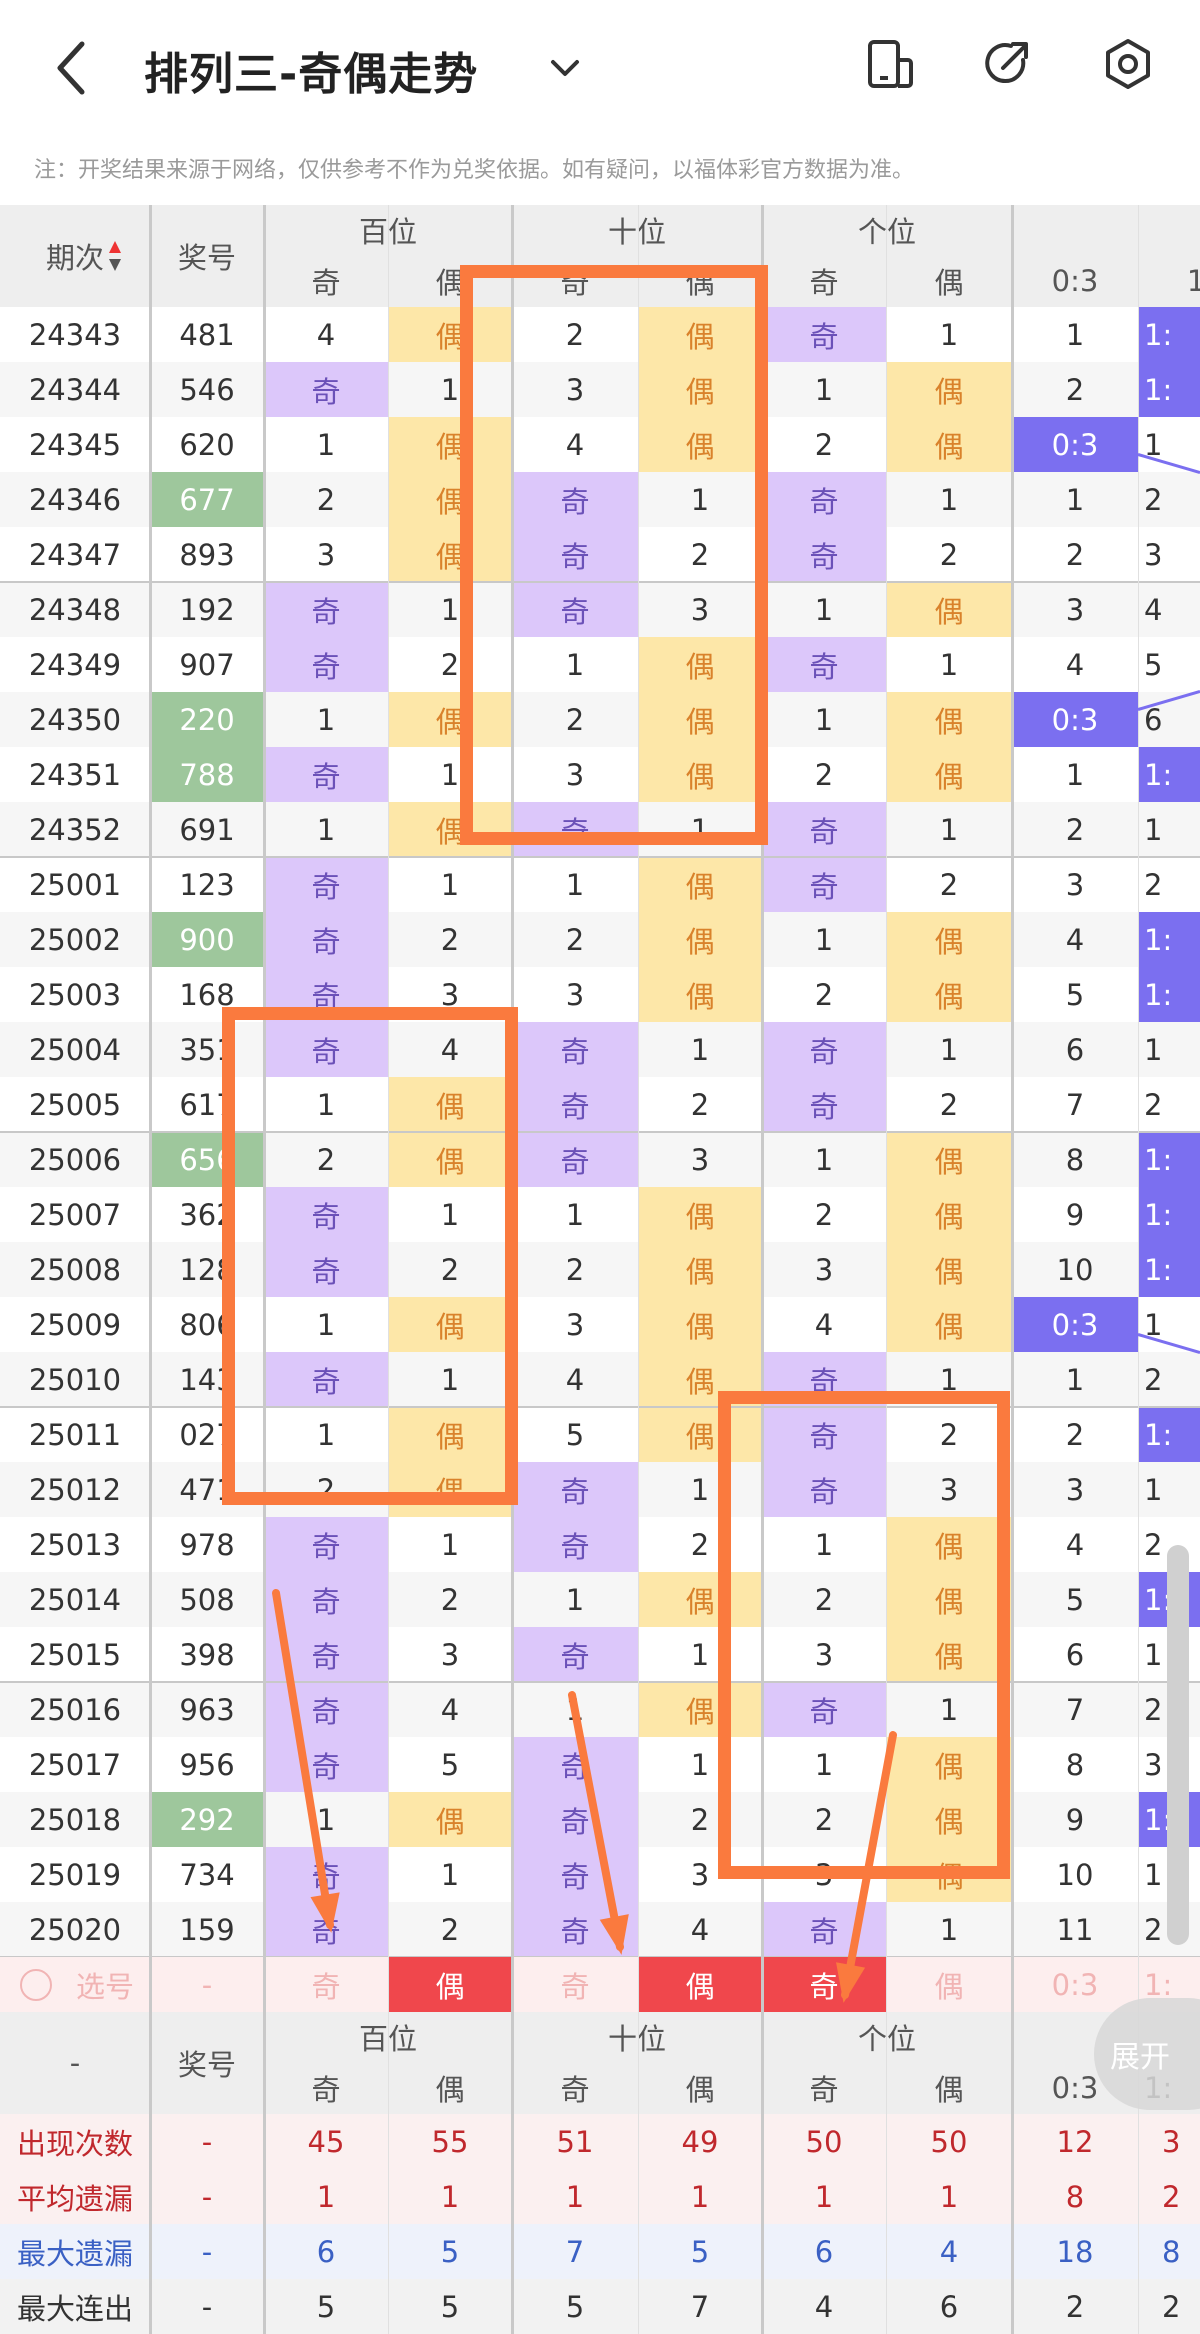  What do you see at coordinates (326, 1984) in the screenshot?
I see `select-option-0: 奇` at bounding box center [326, 1984].